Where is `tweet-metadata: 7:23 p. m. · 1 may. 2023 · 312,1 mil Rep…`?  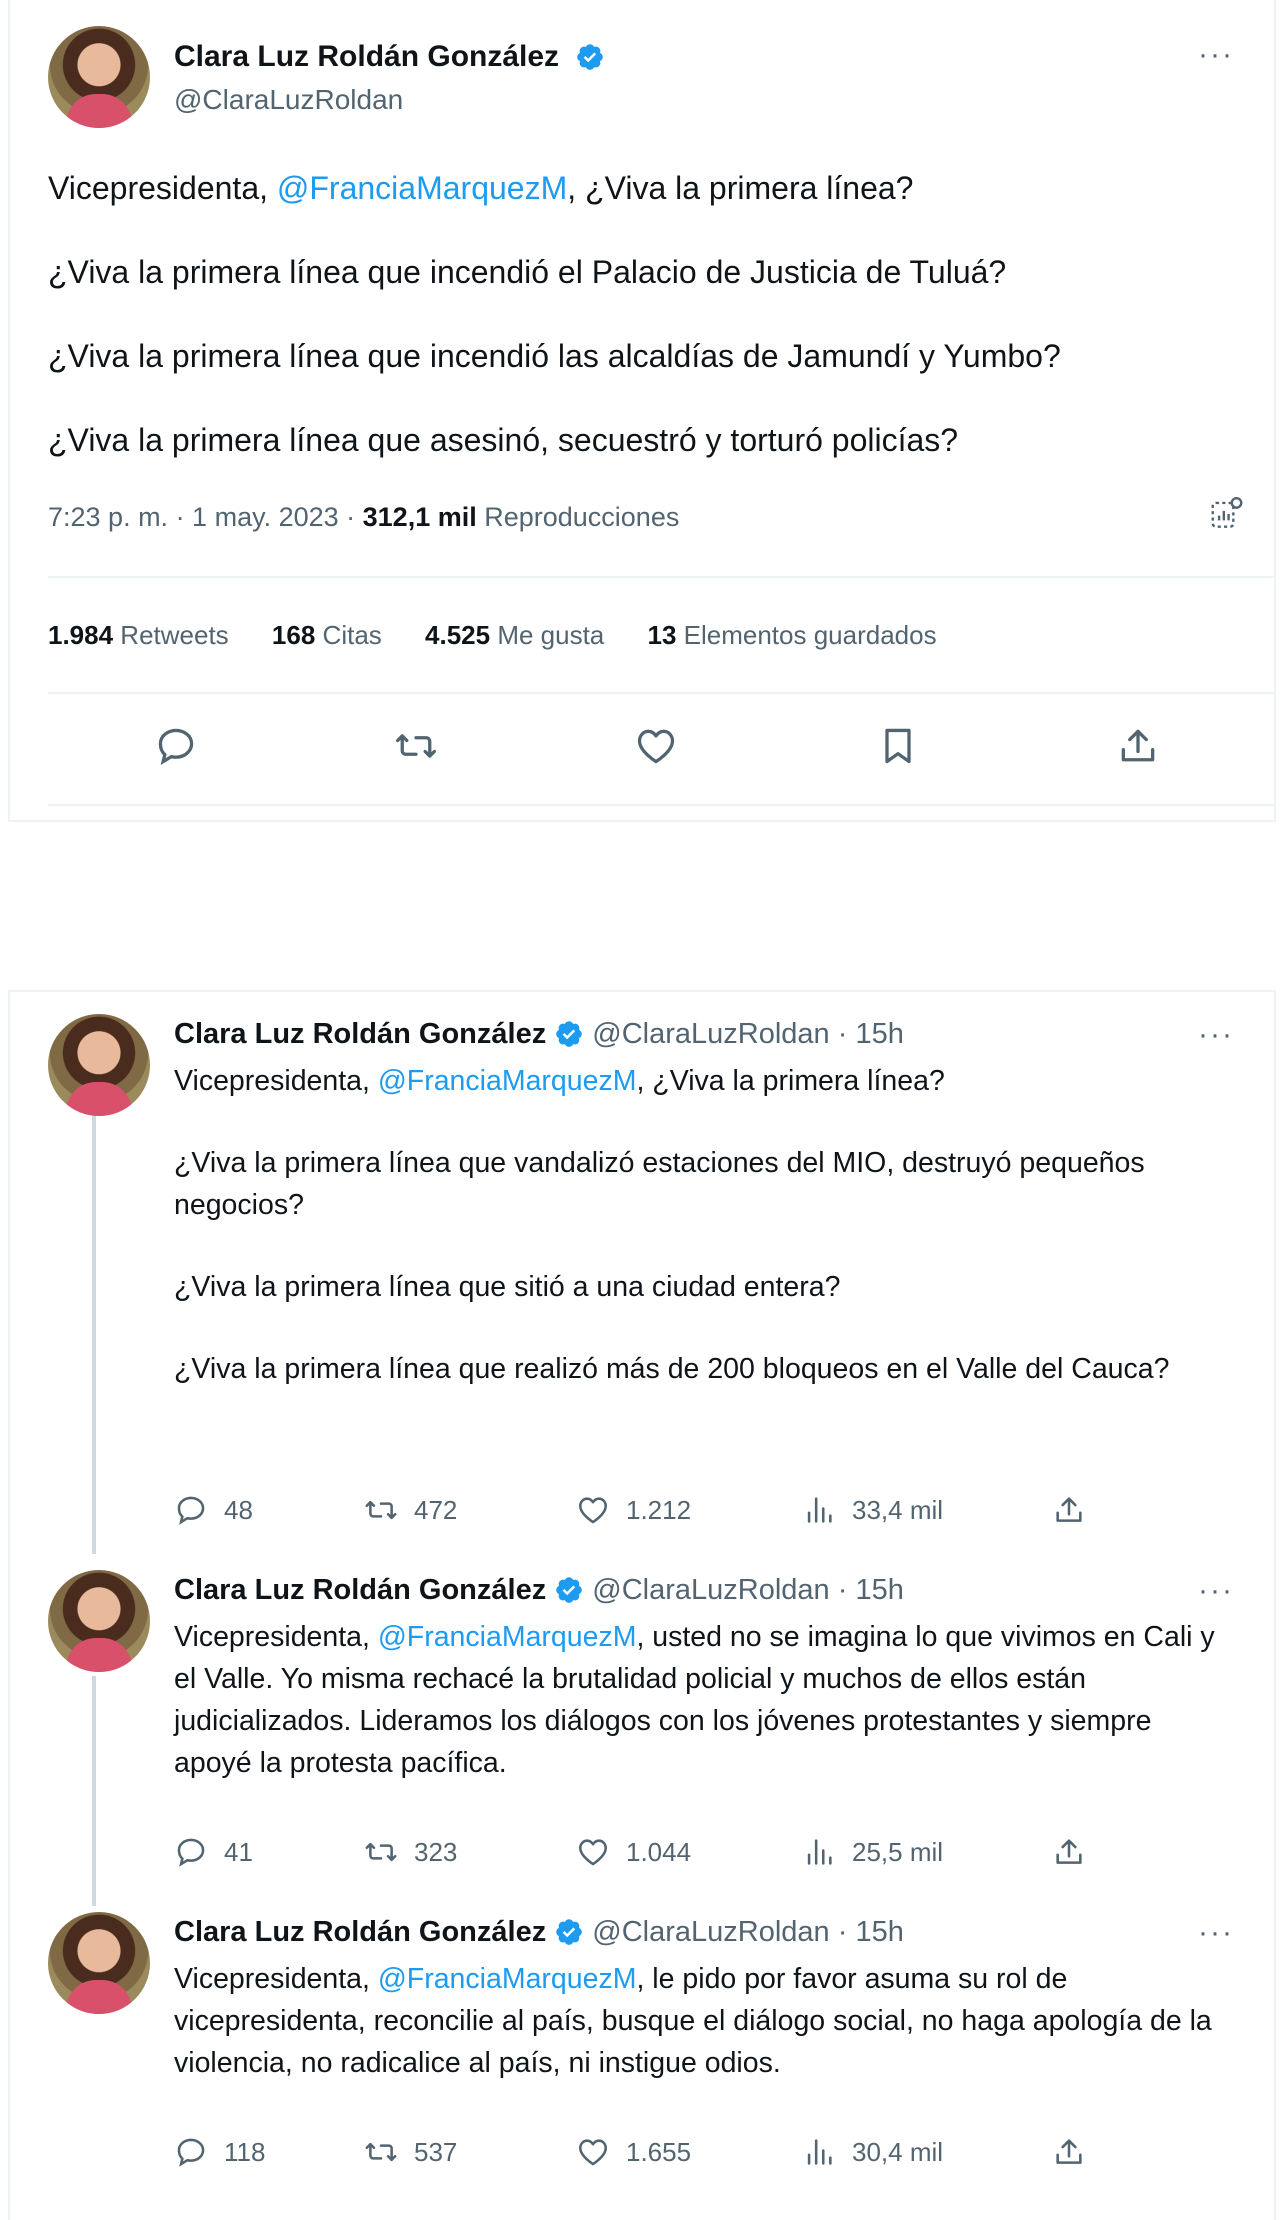 tweet-metadata: 7:23 p. m. · 1 may. 2023 · 312,1 mil Rep… is located at coordinates (363, 517).